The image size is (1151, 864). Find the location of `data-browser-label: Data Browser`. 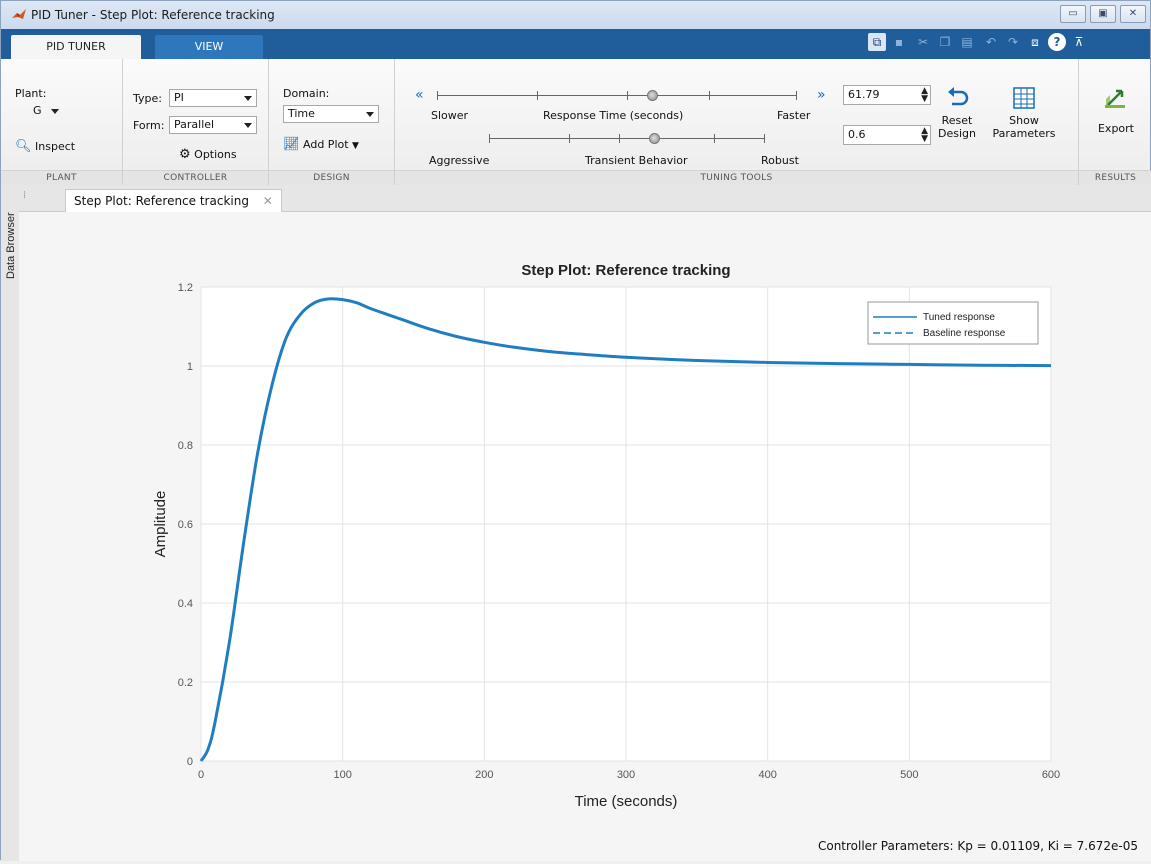

data-browser-label: Data Browser is located at coordinates (11, 245).